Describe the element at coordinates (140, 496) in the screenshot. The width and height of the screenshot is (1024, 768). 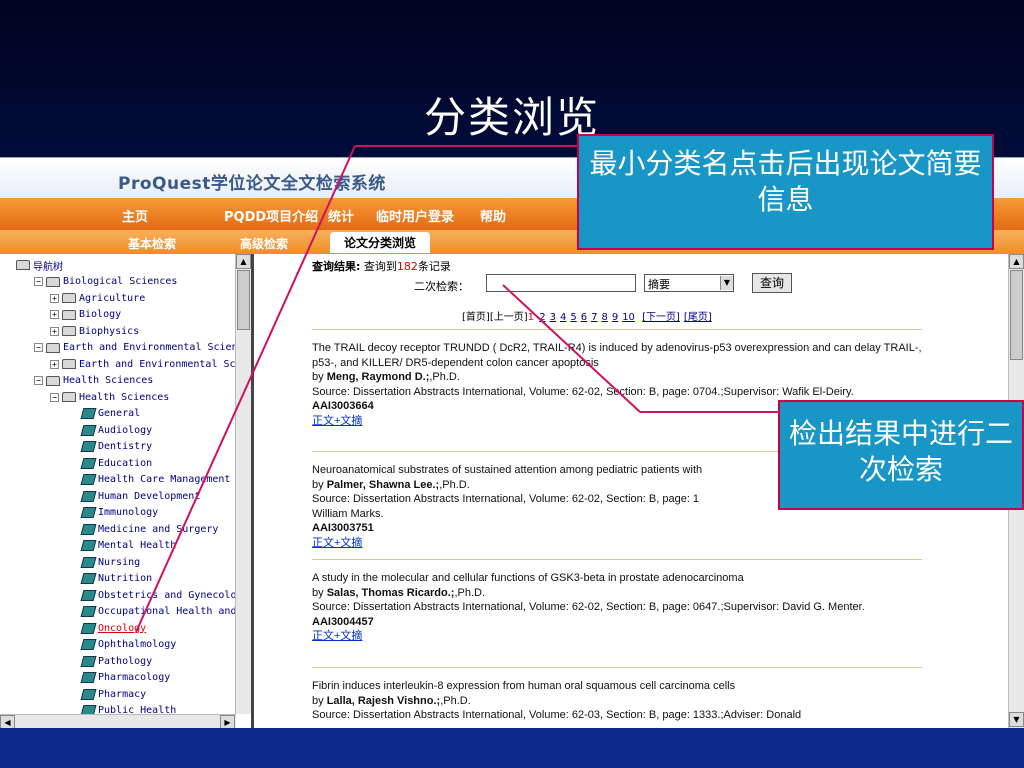
I see `tree-item: Human Development` at that location.